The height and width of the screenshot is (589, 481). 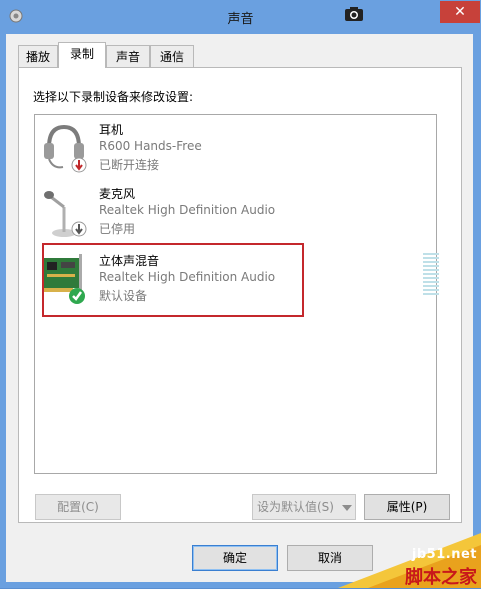 I want to click on window-title: 声音, so click(x=240, y=19).